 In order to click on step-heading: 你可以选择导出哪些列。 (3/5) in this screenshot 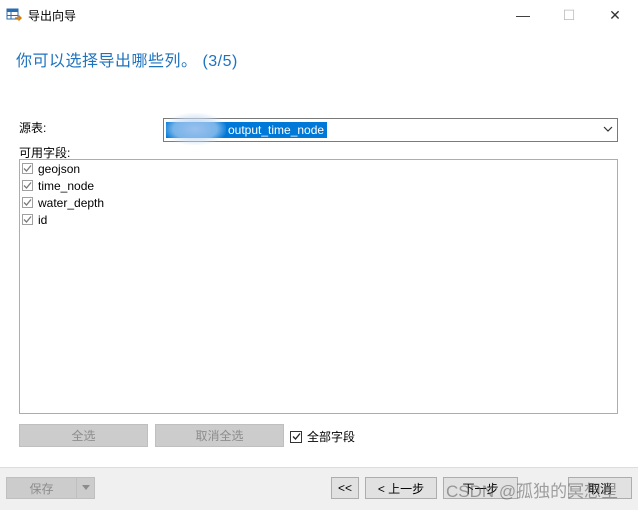, I will do `click(127, 61)`.